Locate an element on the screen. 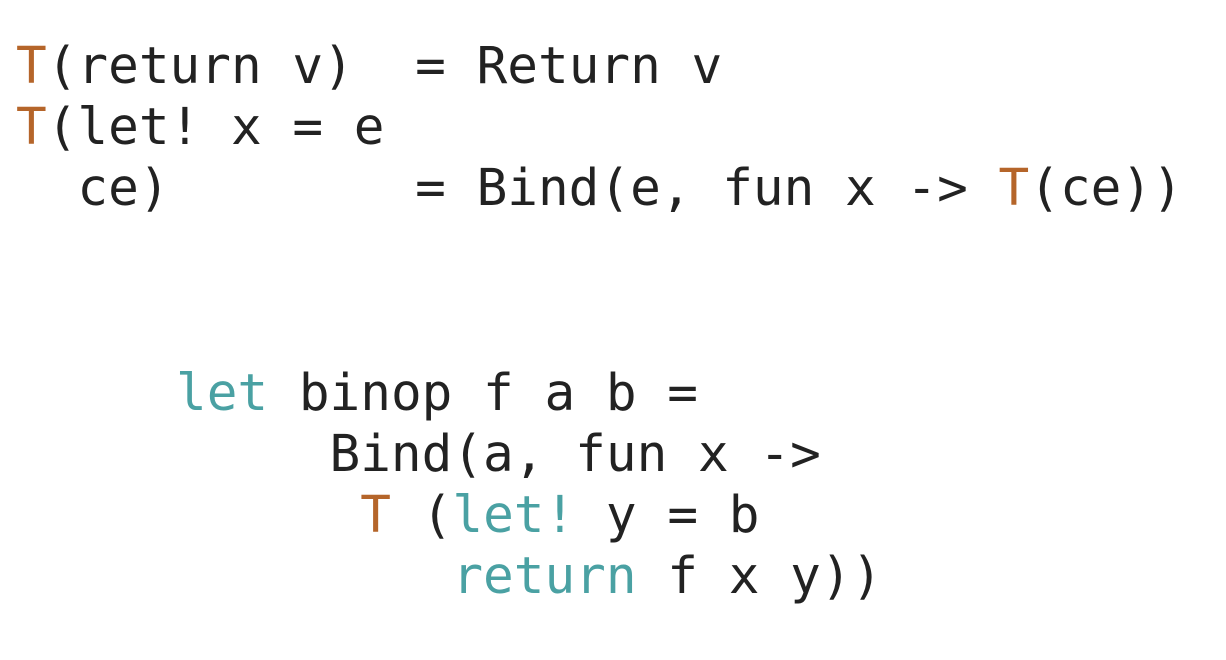  rule-let-bang-tail: ce) = Bind(e, fun x -> T(ce)) is located at coordinates (599, 188).